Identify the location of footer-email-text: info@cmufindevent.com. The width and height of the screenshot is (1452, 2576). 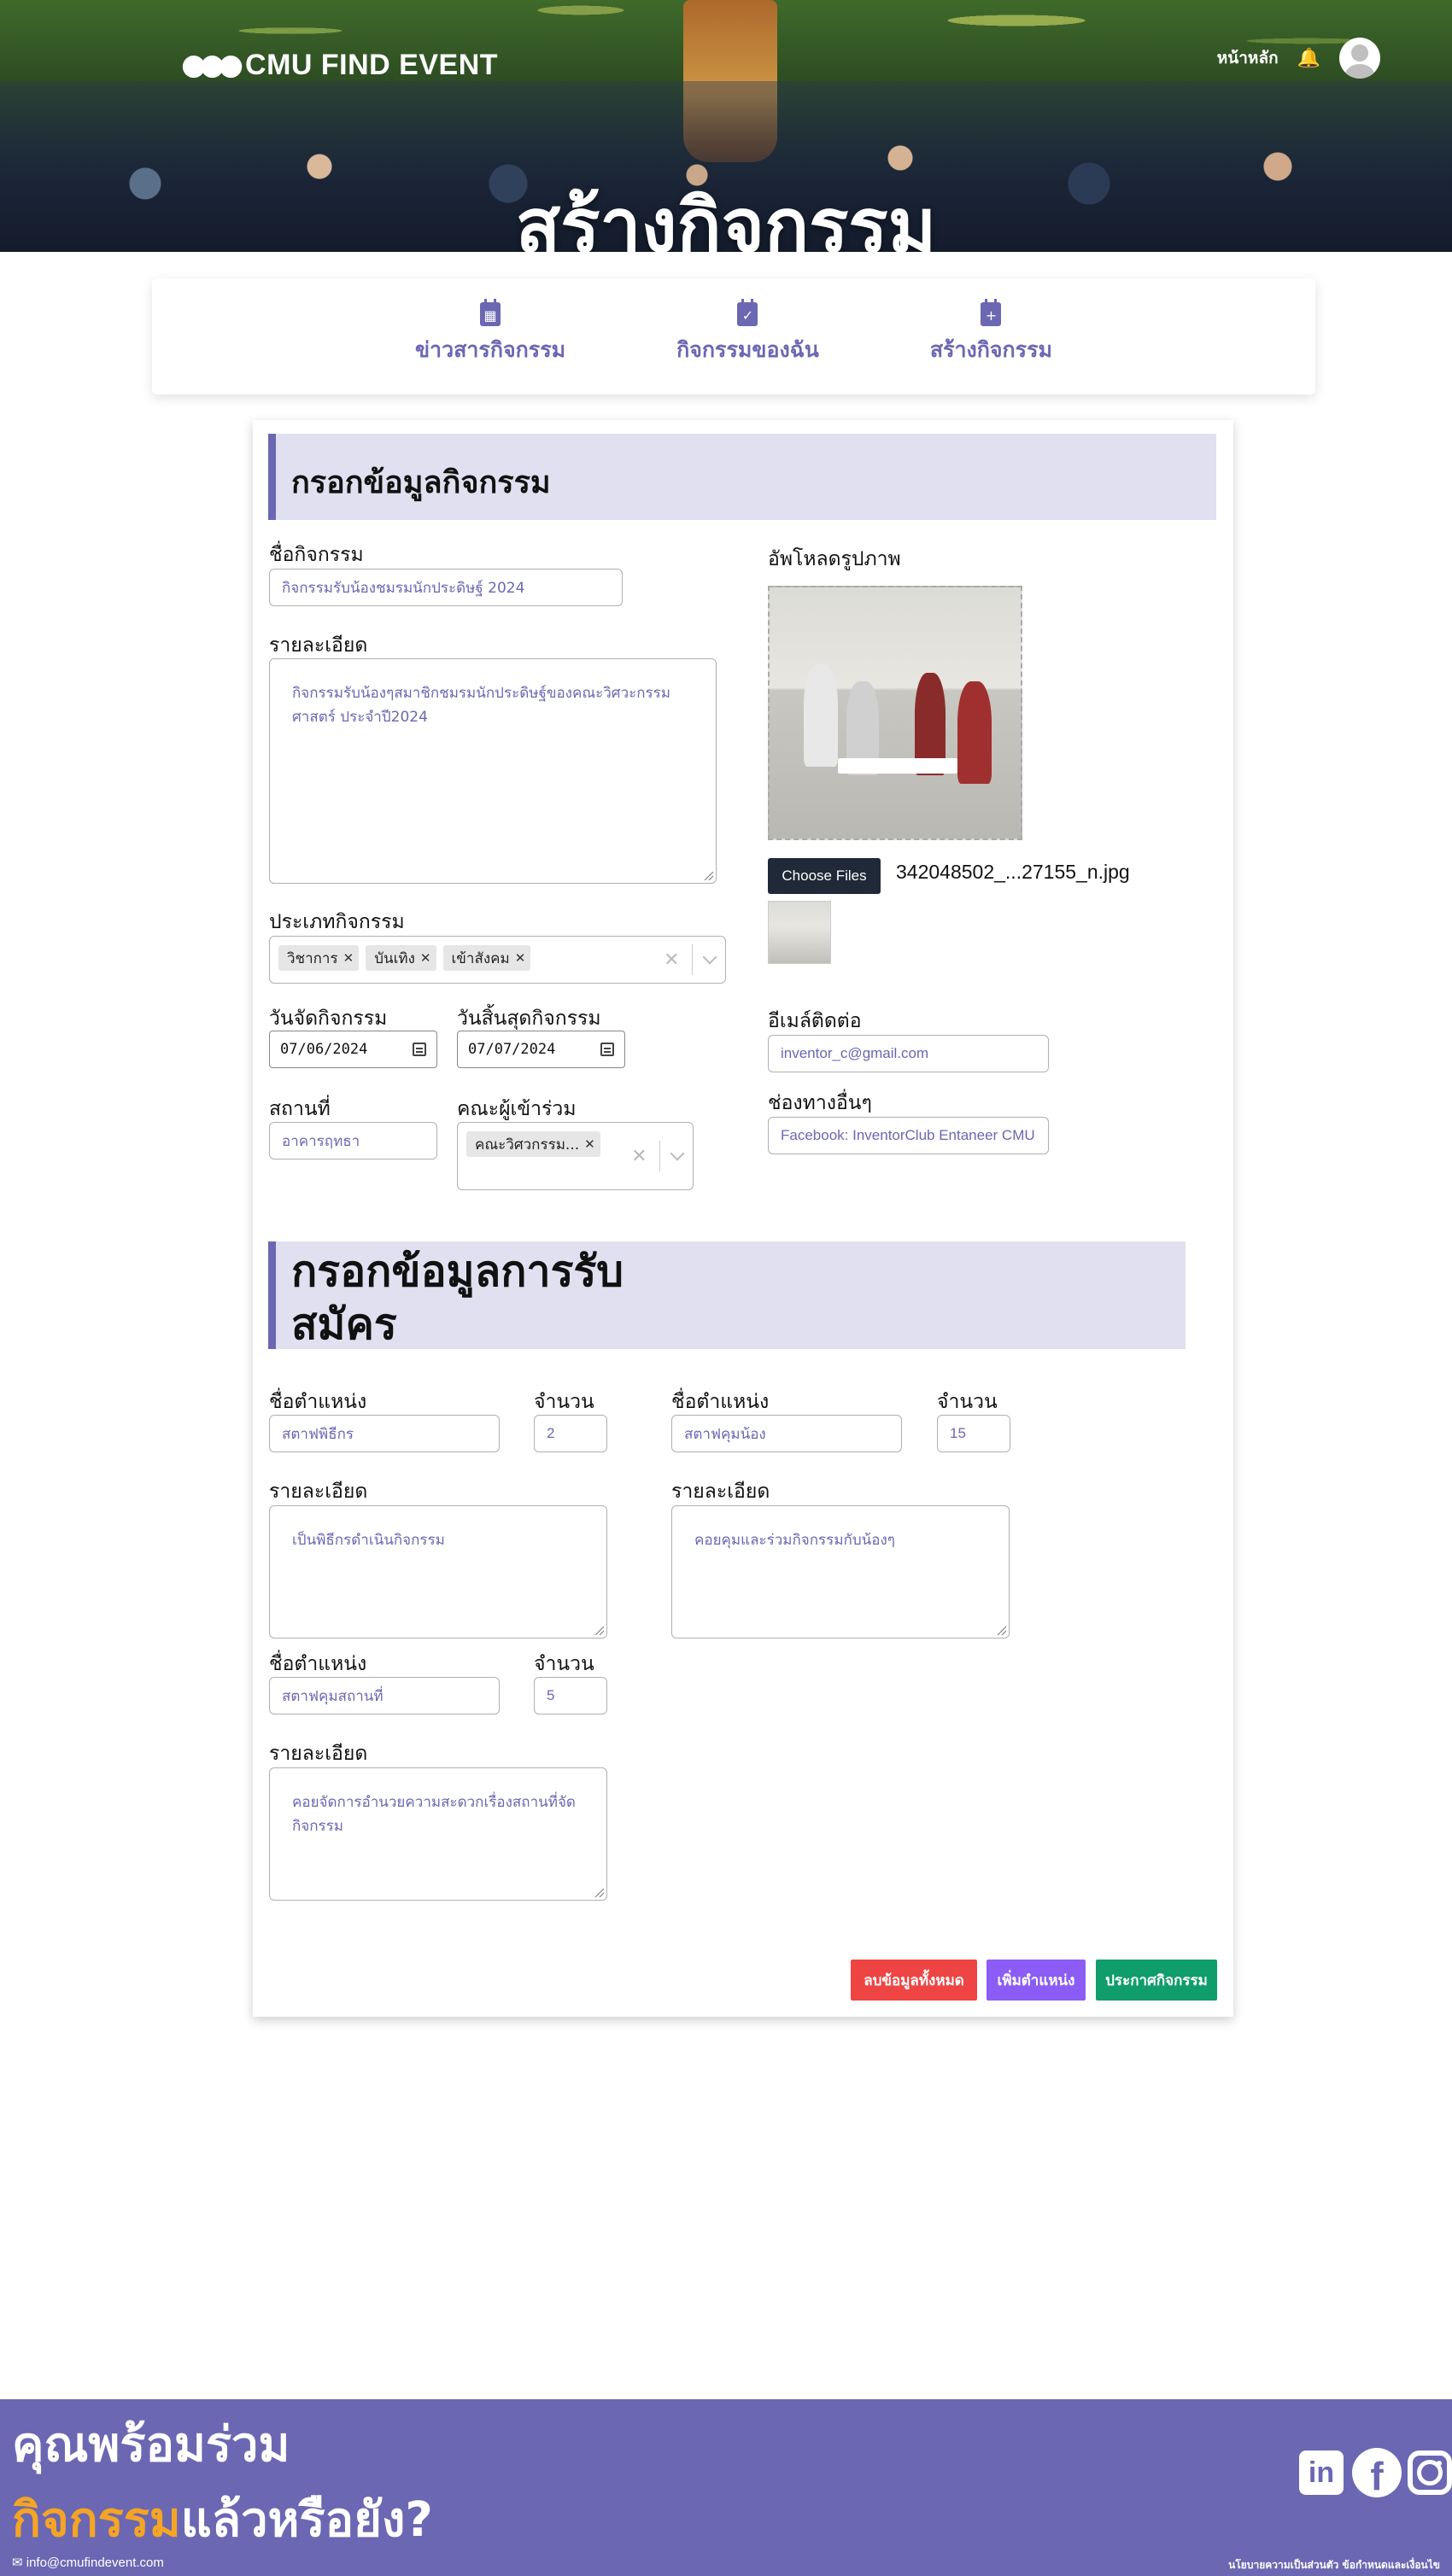
(95, 2563).